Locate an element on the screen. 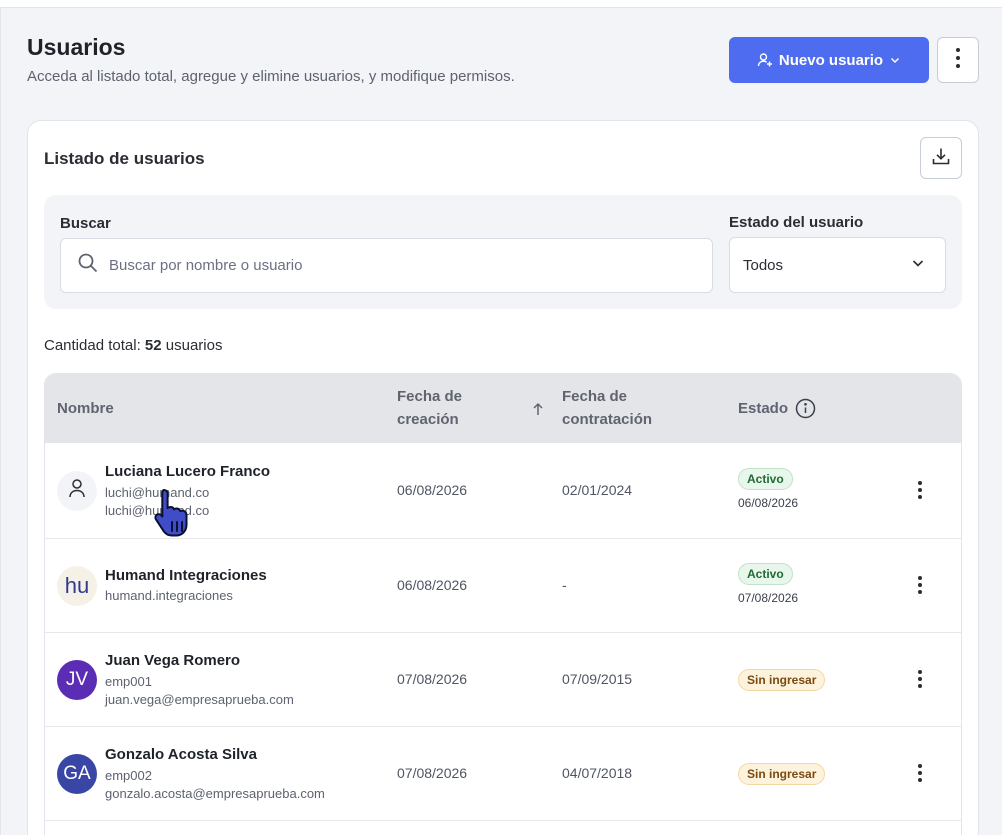 Image resolution: width=1002 pixels, height=835 pixels. total-prefix: Cantidad total: is located at coordinates (92, 345).